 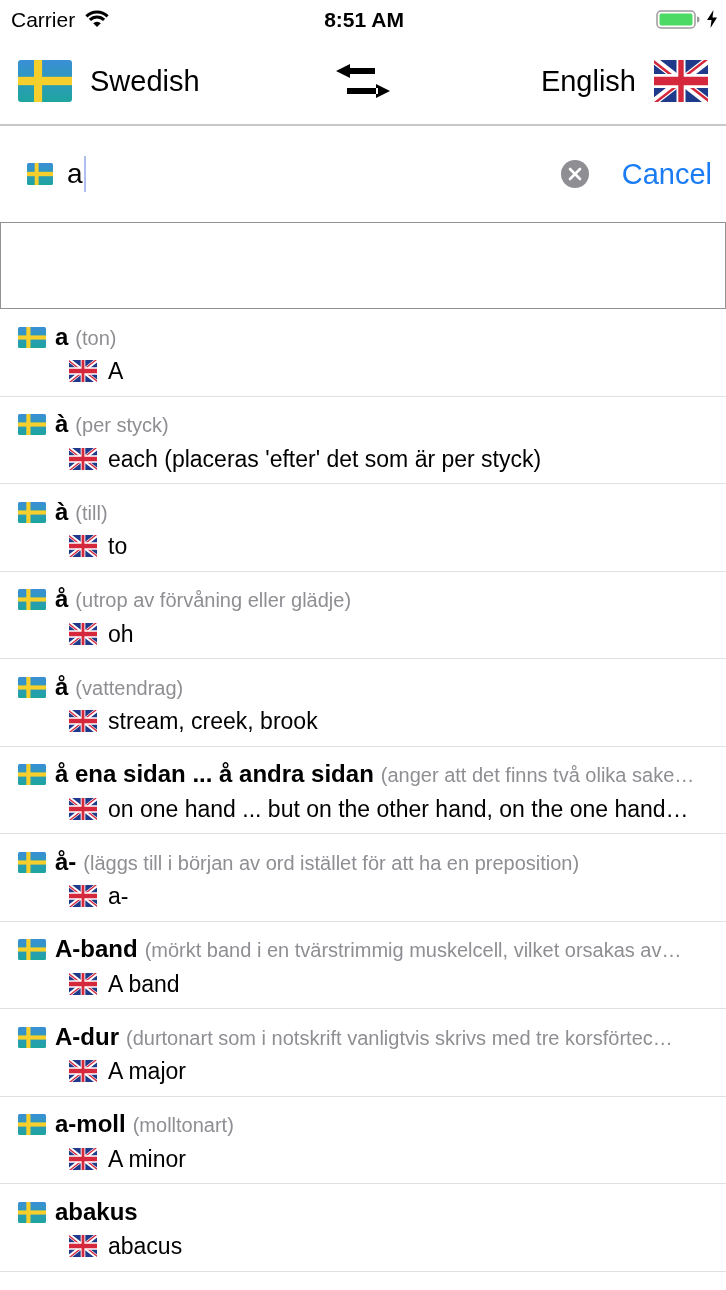 I want to click on clear-button, so click(x=574, y=174).